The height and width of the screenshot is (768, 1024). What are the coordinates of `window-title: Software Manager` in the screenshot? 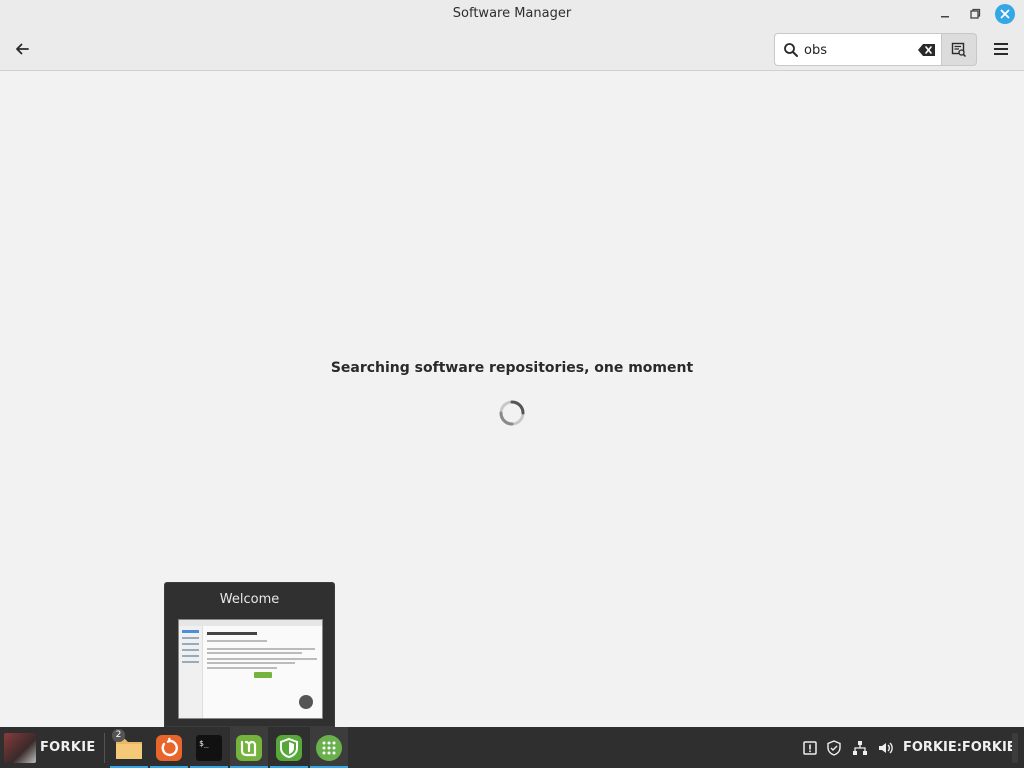 It's located at (512, 13).